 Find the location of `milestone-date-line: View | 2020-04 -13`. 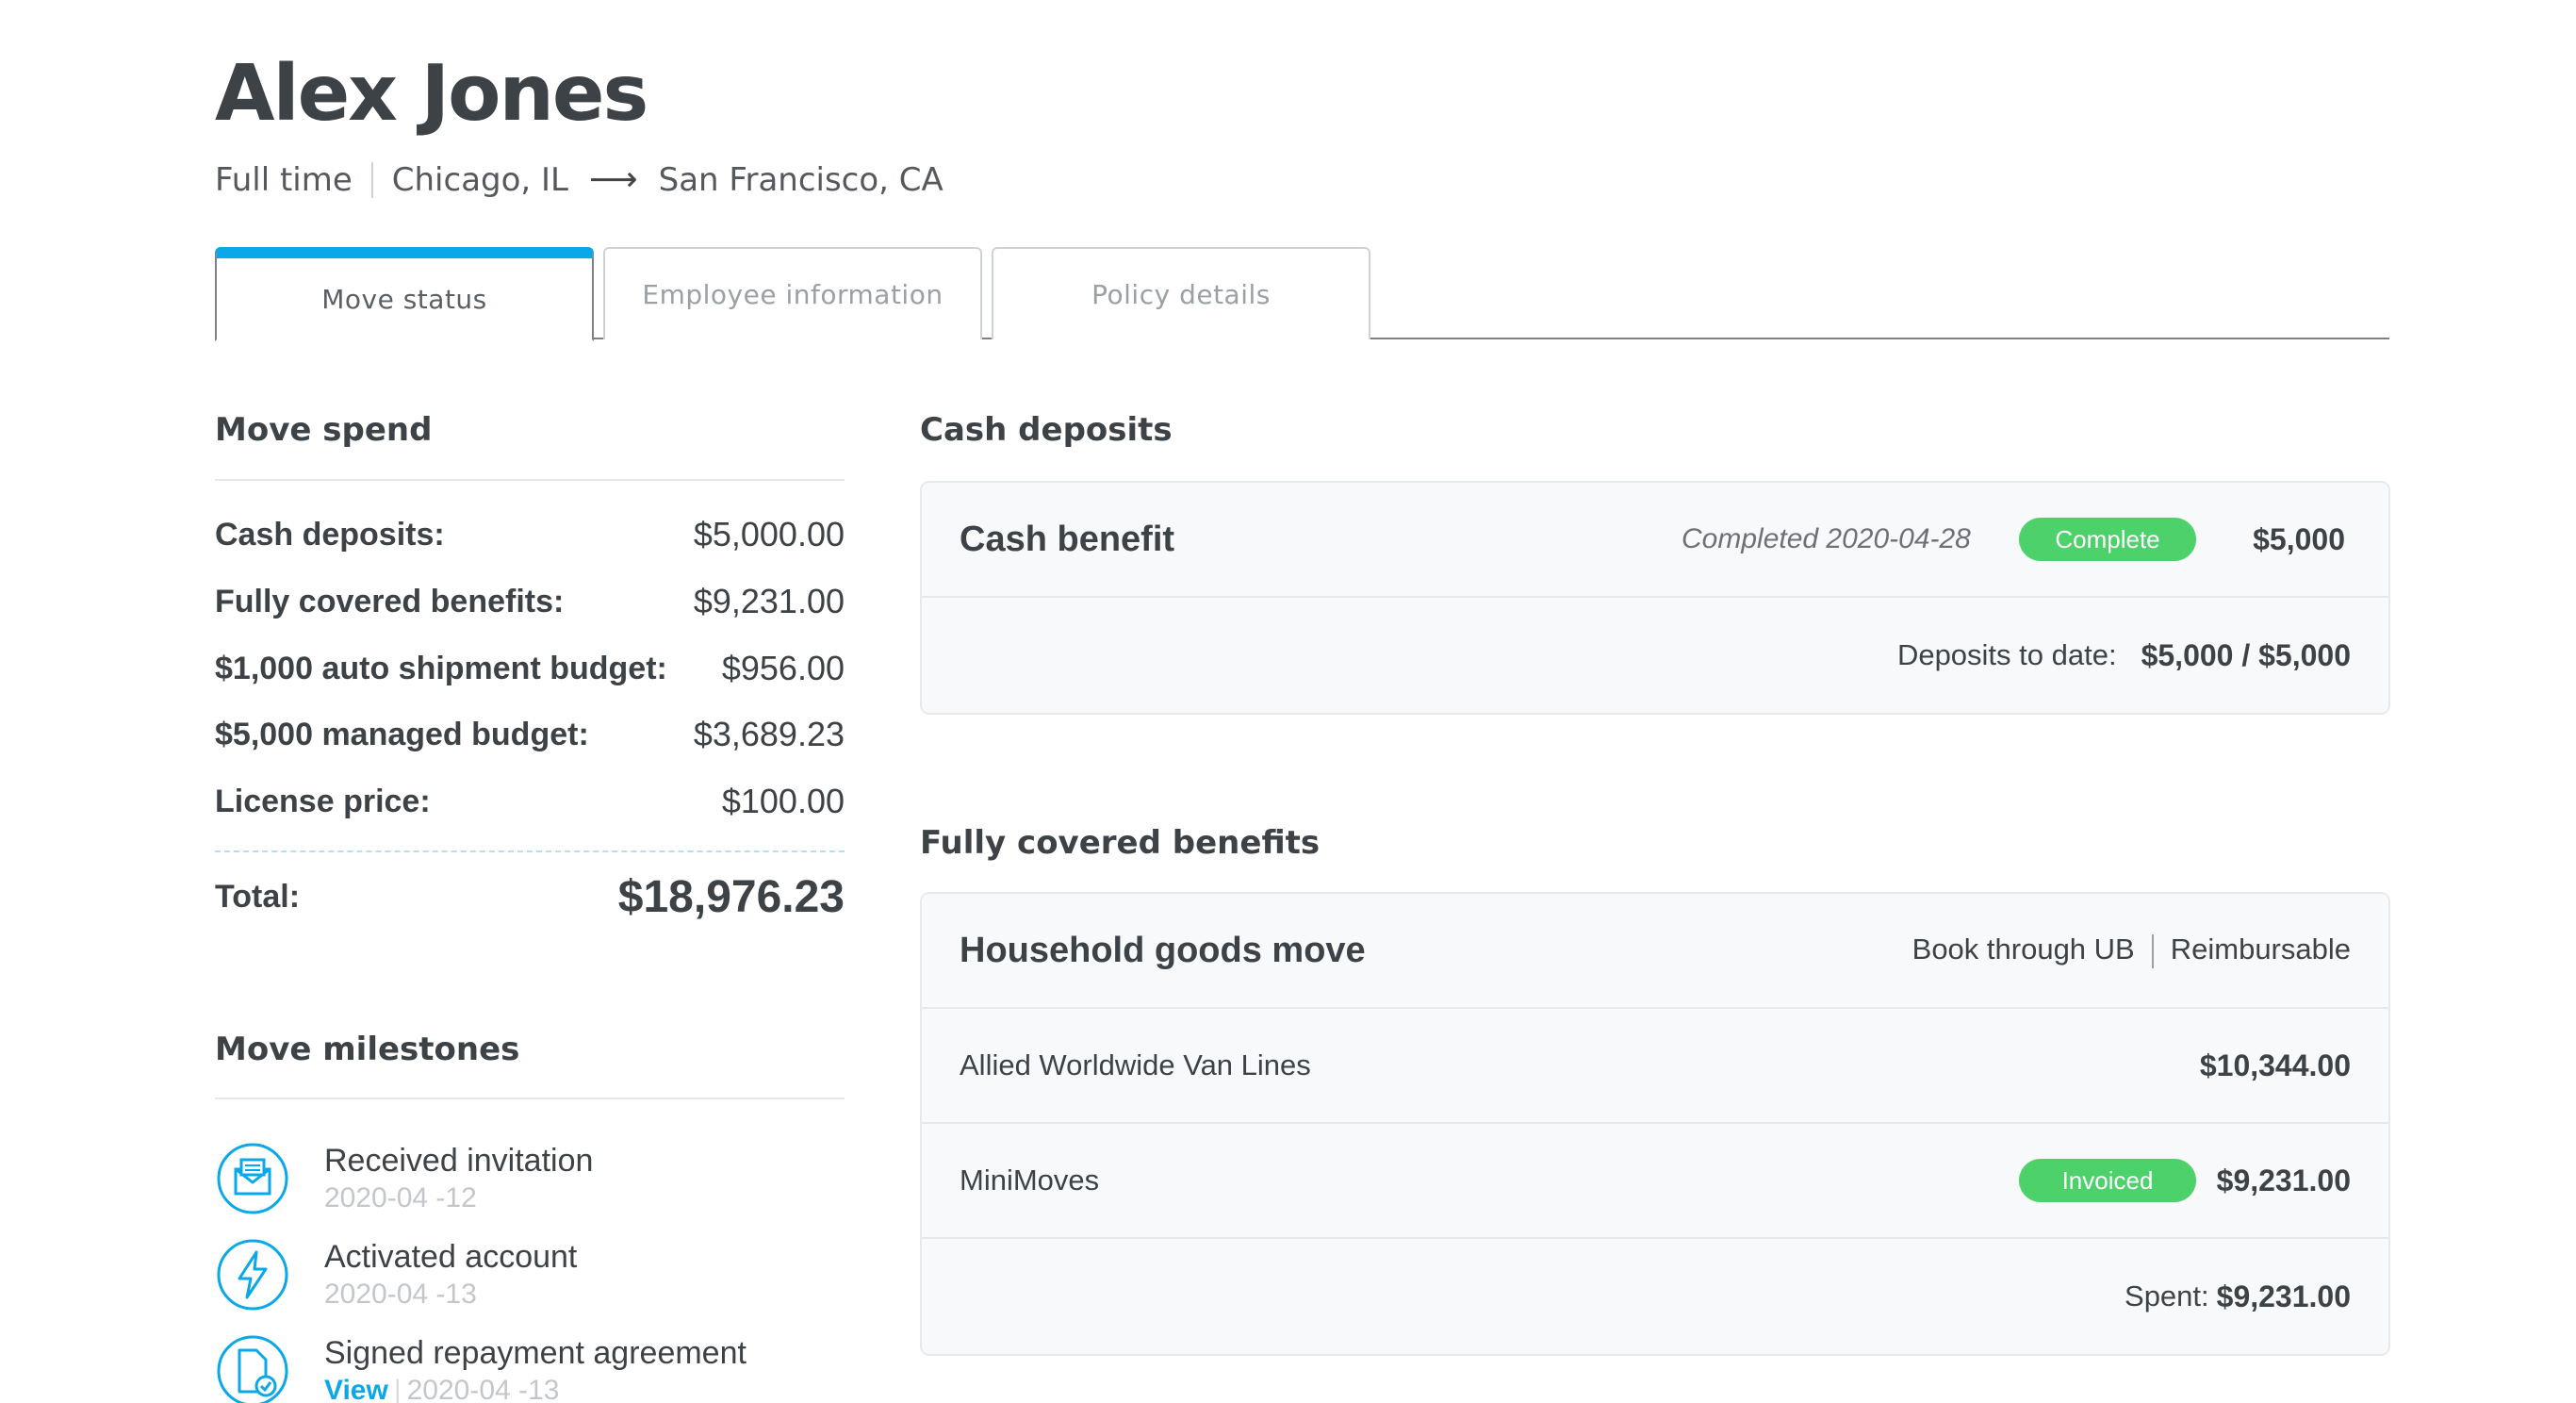

milestone-date-line: View | 2020-04 -13 is located at coordinates (535, 1388).